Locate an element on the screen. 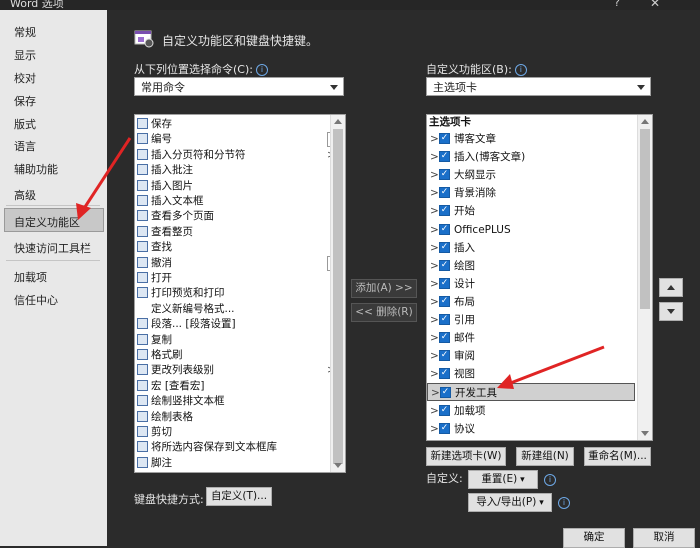 The image size is (700, 548). move-up-button is located at coordinates (671, 287).